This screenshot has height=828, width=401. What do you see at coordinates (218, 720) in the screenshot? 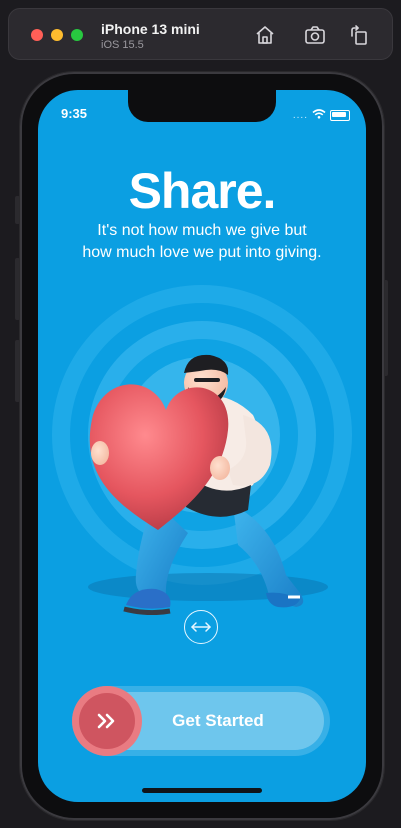
I see `get-started-label: Get Started` at bounding box center [218, 720].